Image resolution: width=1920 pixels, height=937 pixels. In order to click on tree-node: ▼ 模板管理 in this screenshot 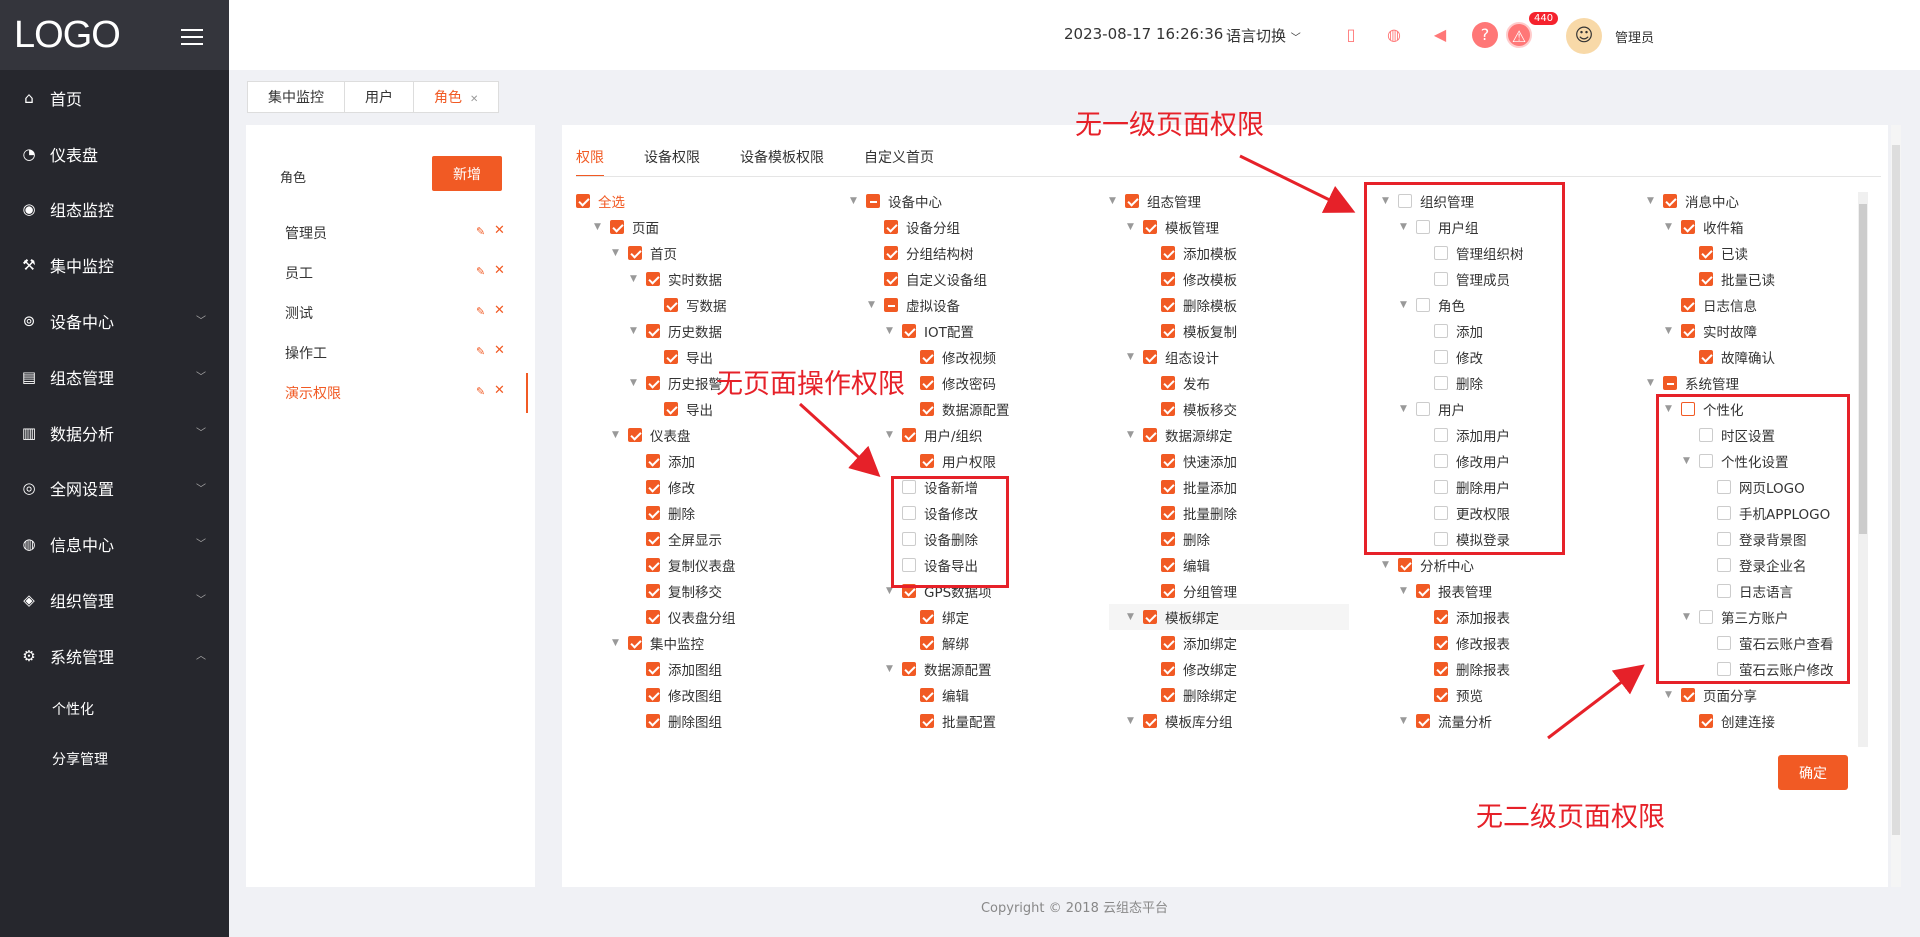, I will do `click(1229, 227)`.